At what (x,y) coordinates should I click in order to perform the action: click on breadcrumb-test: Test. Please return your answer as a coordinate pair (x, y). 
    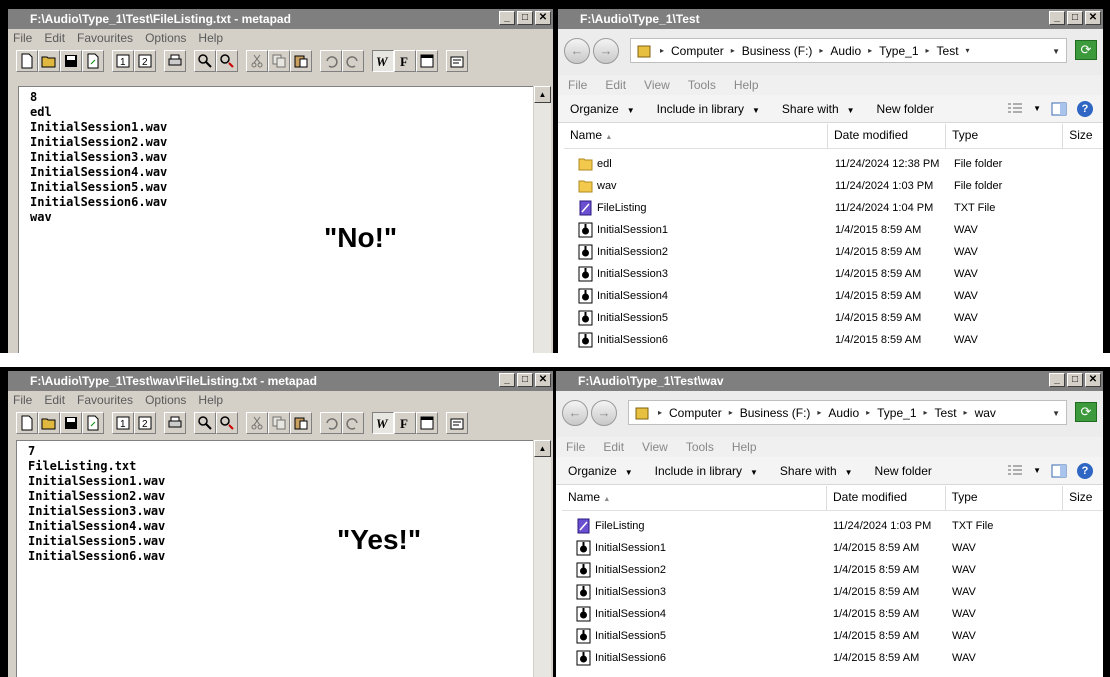
    Looking at the image, I should click on (946, 413).